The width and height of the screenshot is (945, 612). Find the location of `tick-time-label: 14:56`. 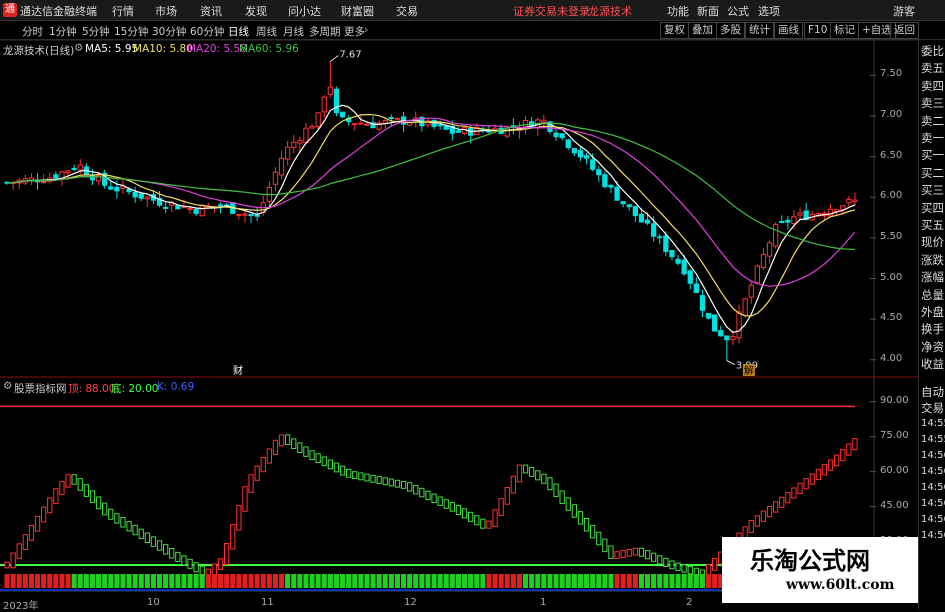

tick-time-label: 14:56 is located at coordinates (933, 487).